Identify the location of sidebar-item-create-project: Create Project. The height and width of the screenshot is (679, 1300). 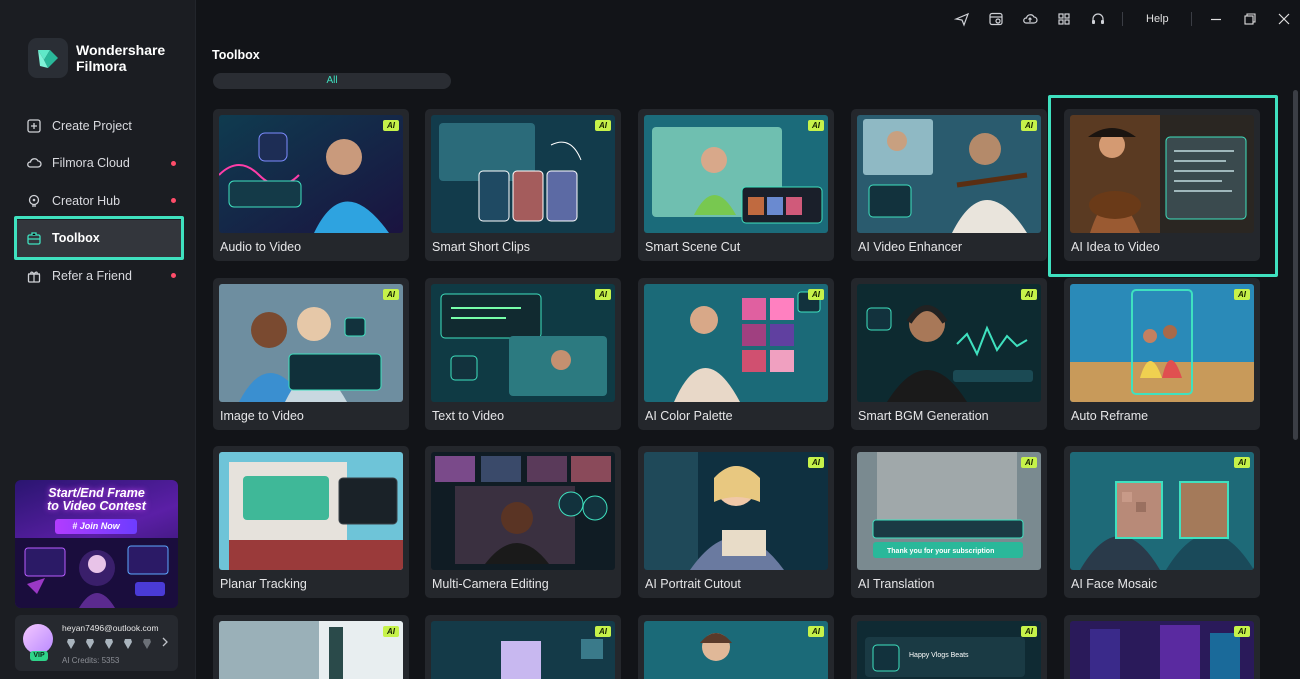
(99, 126).